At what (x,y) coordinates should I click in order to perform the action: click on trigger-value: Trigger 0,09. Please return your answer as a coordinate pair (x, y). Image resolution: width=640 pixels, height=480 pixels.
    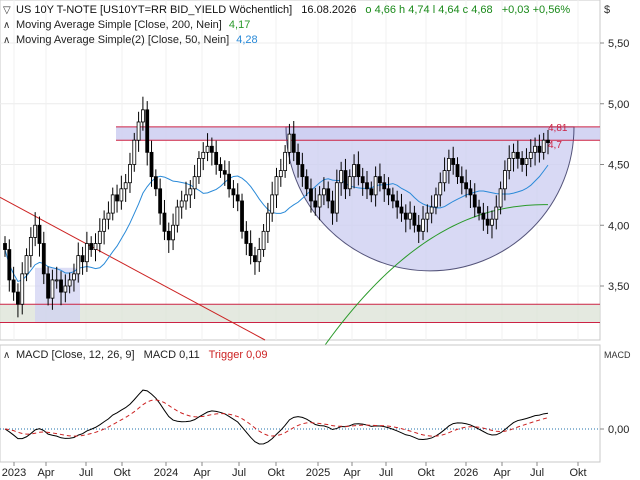
    Looking at the image, I should click on (238, 355).